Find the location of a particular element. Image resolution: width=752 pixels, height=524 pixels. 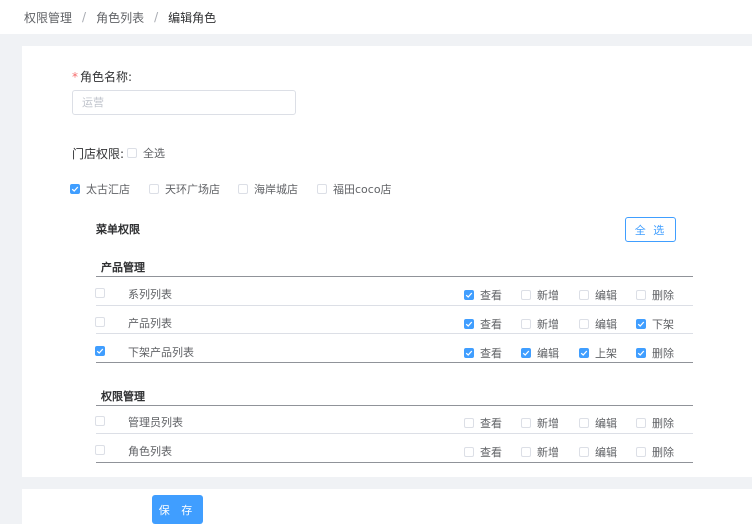

permission-label: 下架 is located at coordinates (663, 324).